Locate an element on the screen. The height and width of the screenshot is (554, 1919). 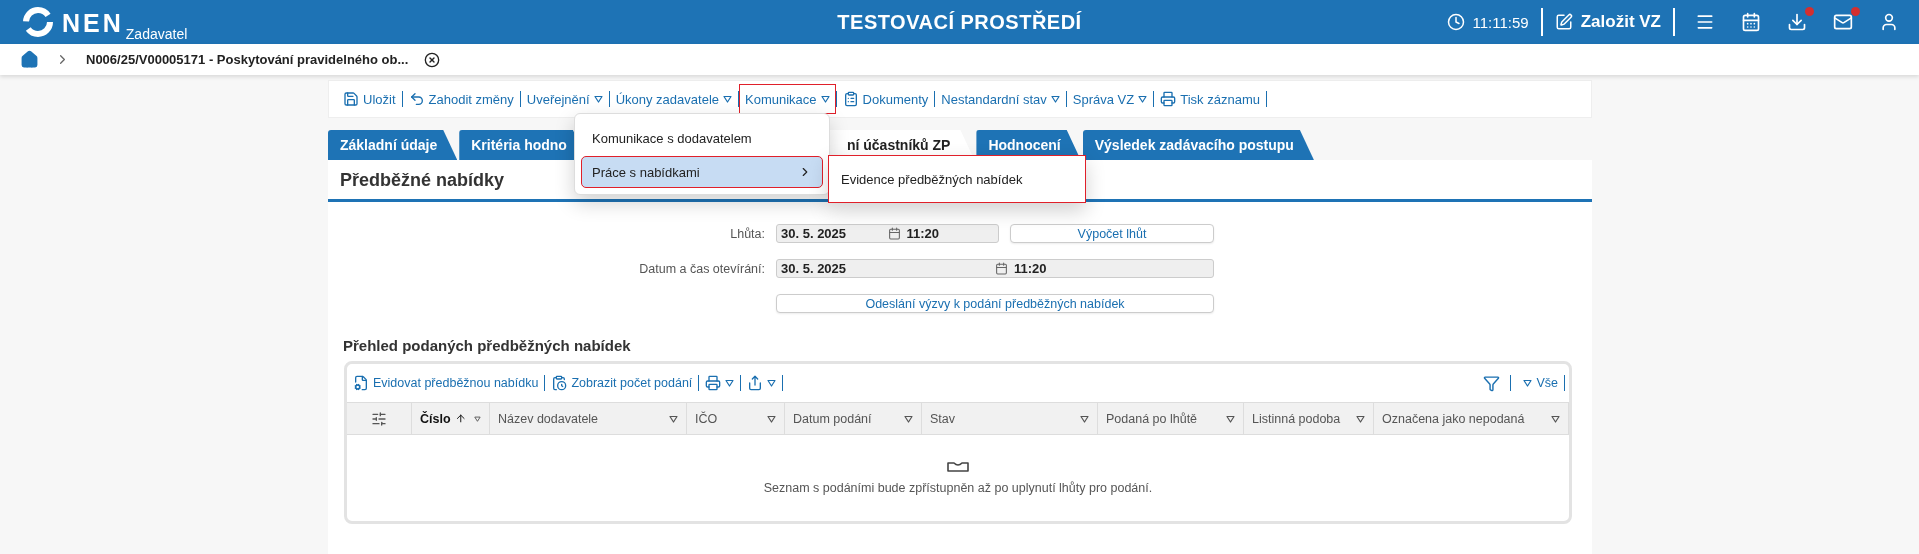
logo-icon is located at coordinates (38, 22).